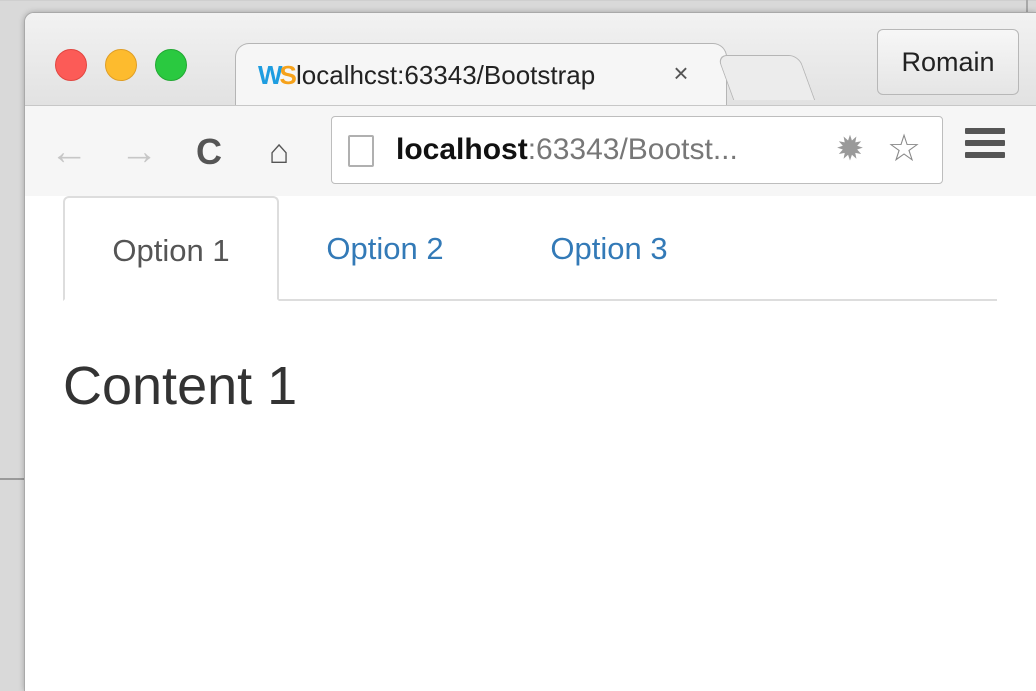 The width and height of the screenshot is (1036, 691). I want to click on forward-arrow-icon: →, so click(139, 152).